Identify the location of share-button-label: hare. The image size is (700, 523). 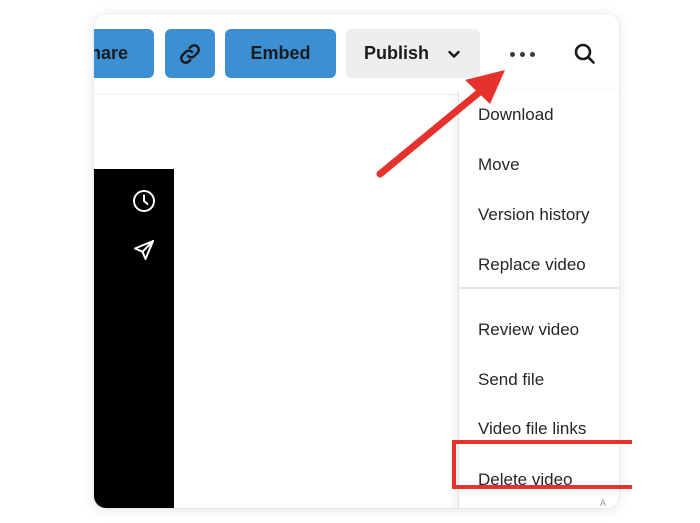
(111, 53).